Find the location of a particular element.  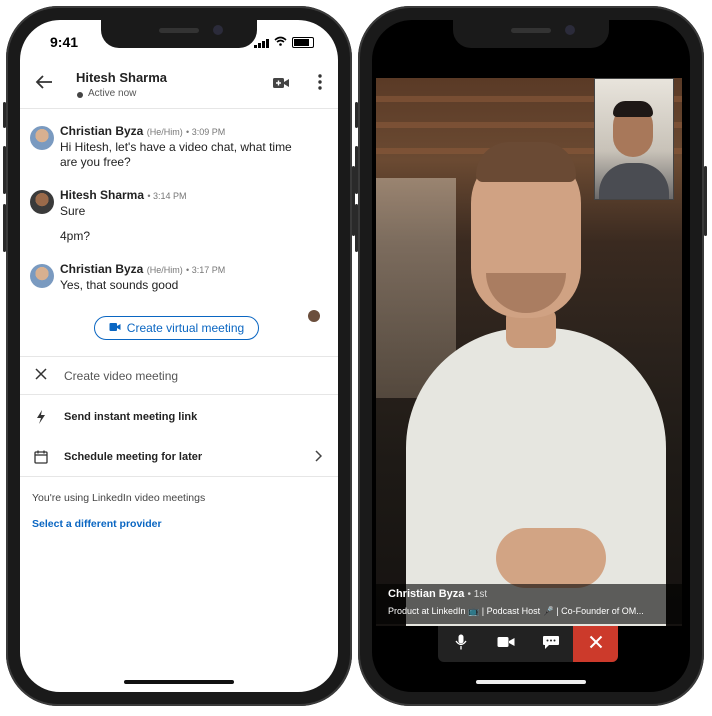

message-time: • 3:09 PM is located at coordinates (206, 132).